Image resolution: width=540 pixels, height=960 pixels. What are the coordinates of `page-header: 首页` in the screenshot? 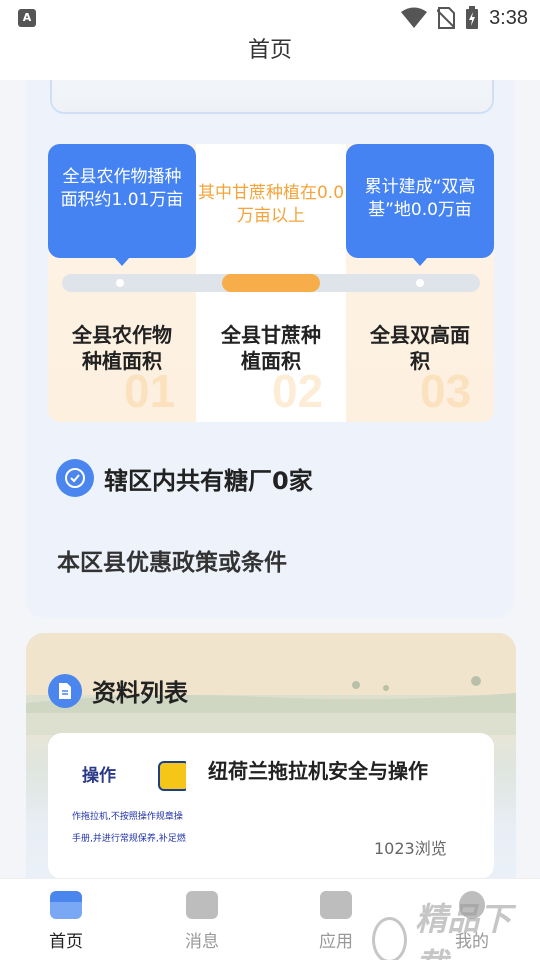 It's located at (270, 58).